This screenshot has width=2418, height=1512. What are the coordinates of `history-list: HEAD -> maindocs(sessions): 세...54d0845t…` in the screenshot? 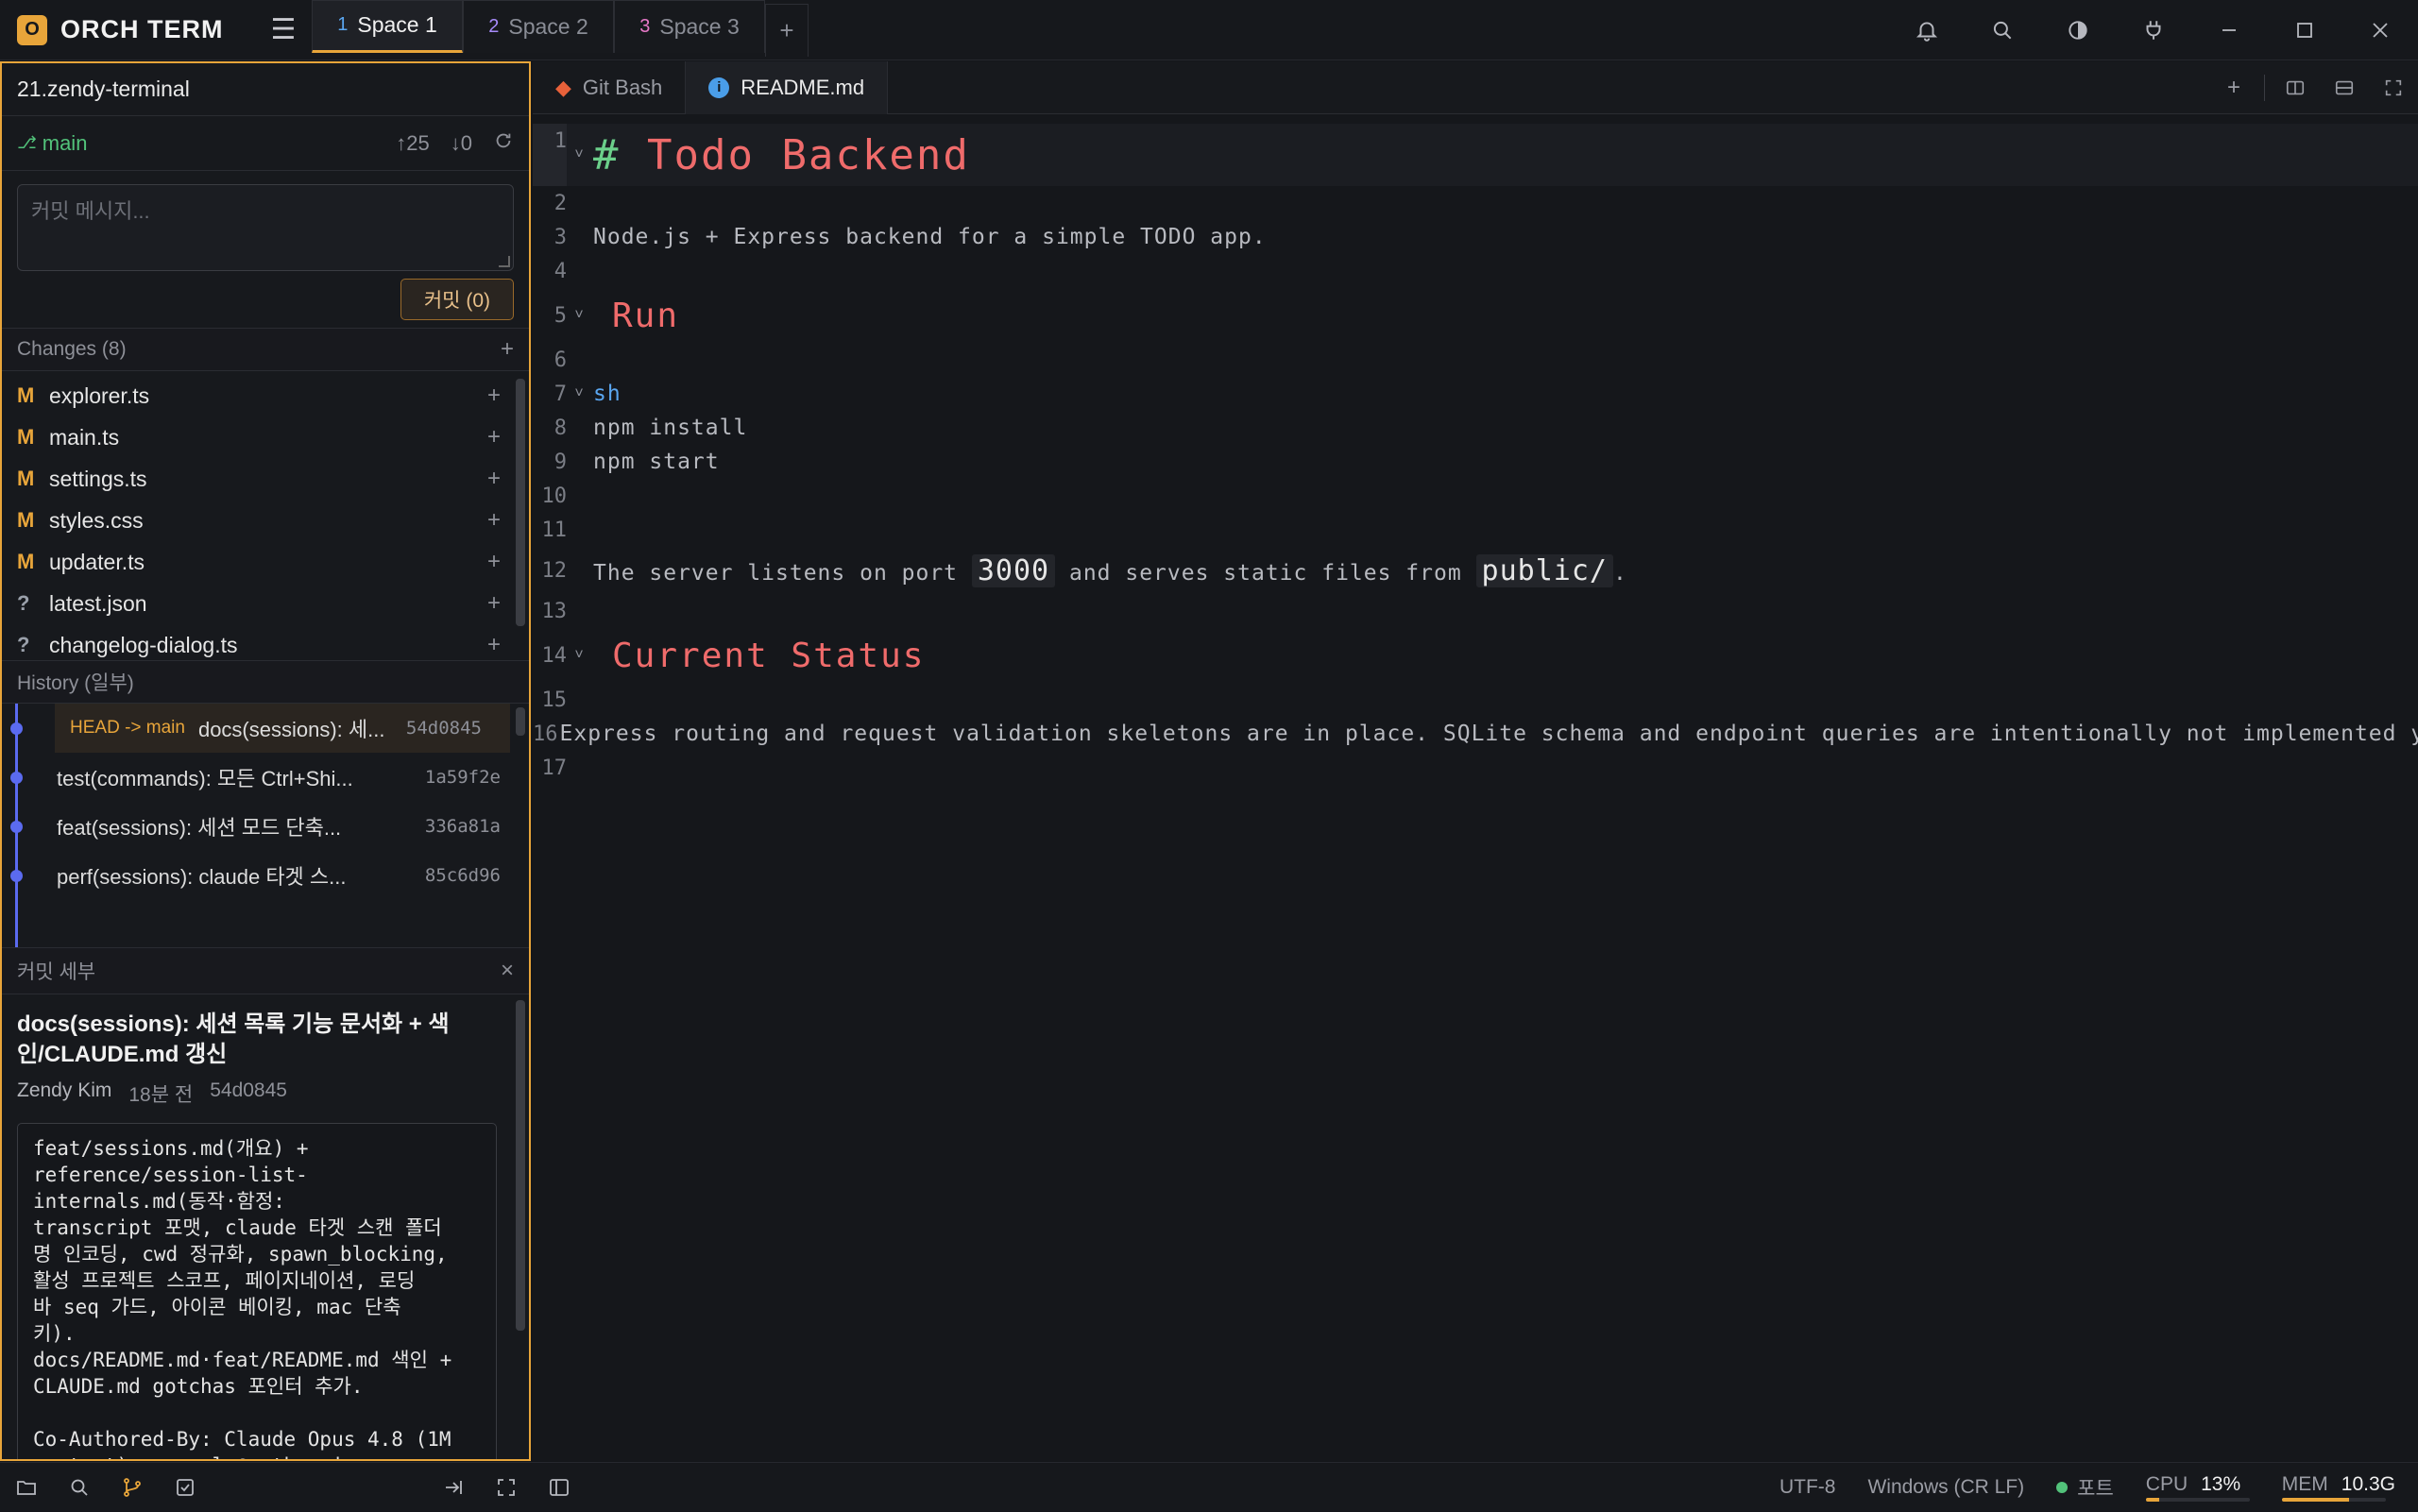 It's located at (265, 825).